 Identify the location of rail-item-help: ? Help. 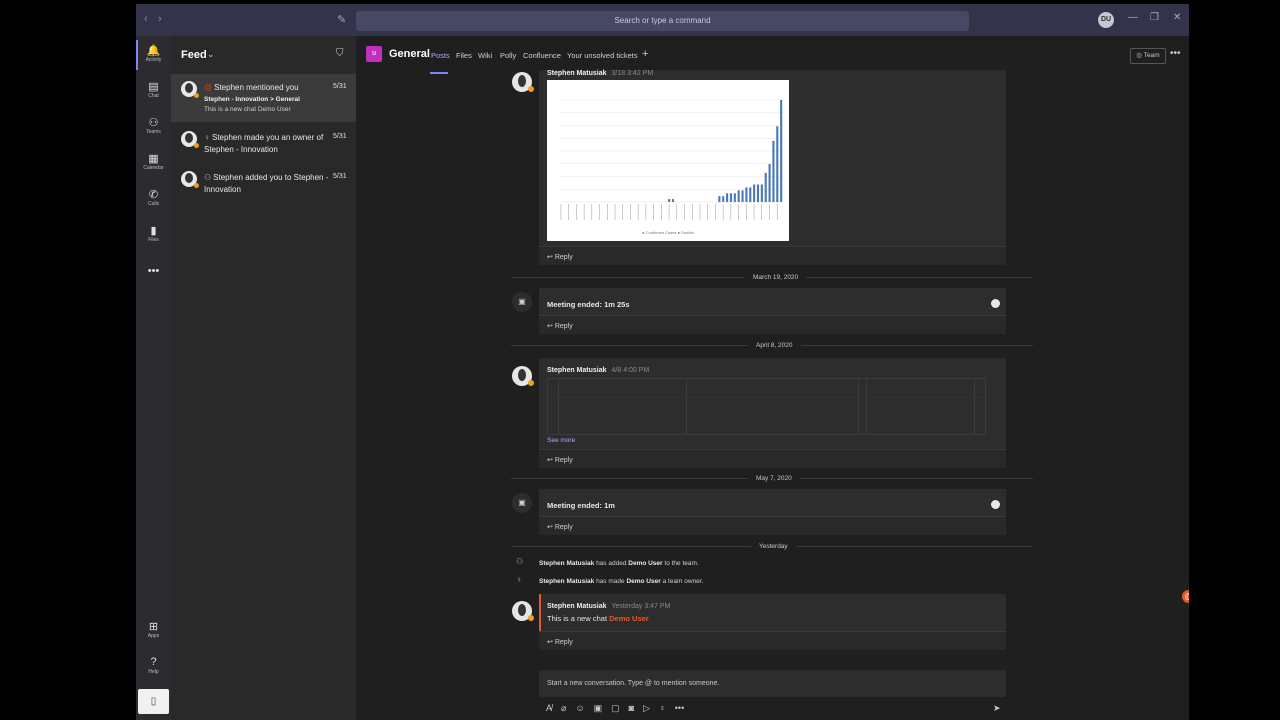
(153, 665).